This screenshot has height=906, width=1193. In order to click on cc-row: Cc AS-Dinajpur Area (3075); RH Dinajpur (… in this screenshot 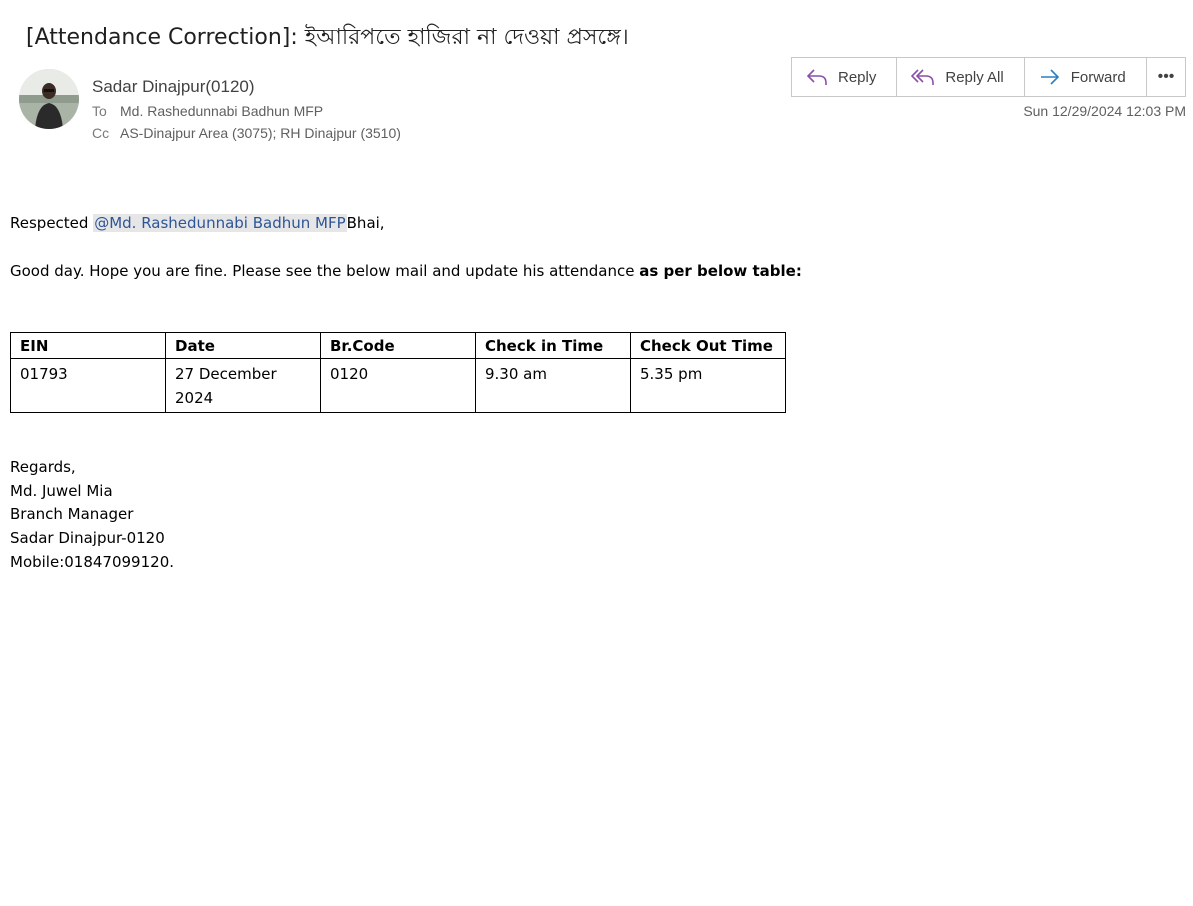, I will do `click(246, 133)`.